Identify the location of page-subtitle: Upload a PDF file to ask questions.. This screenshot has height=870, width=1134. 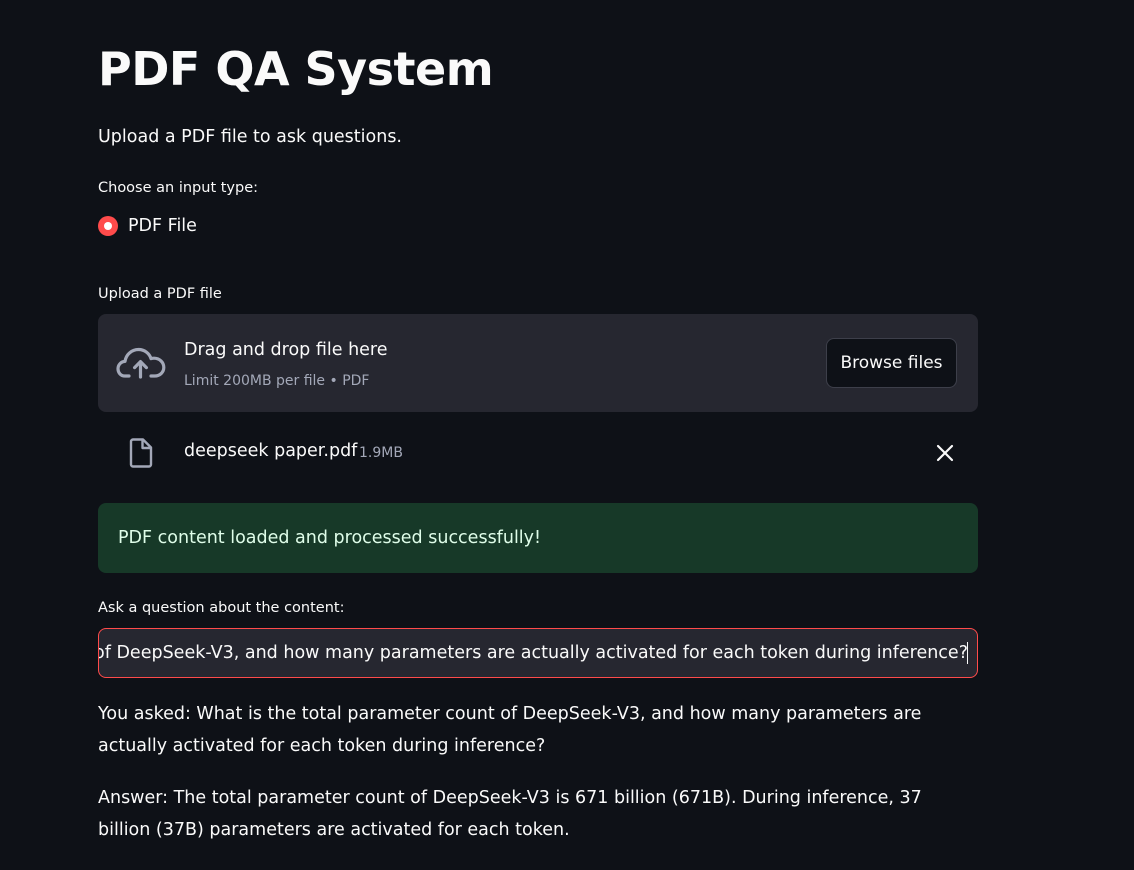
(250, 137).